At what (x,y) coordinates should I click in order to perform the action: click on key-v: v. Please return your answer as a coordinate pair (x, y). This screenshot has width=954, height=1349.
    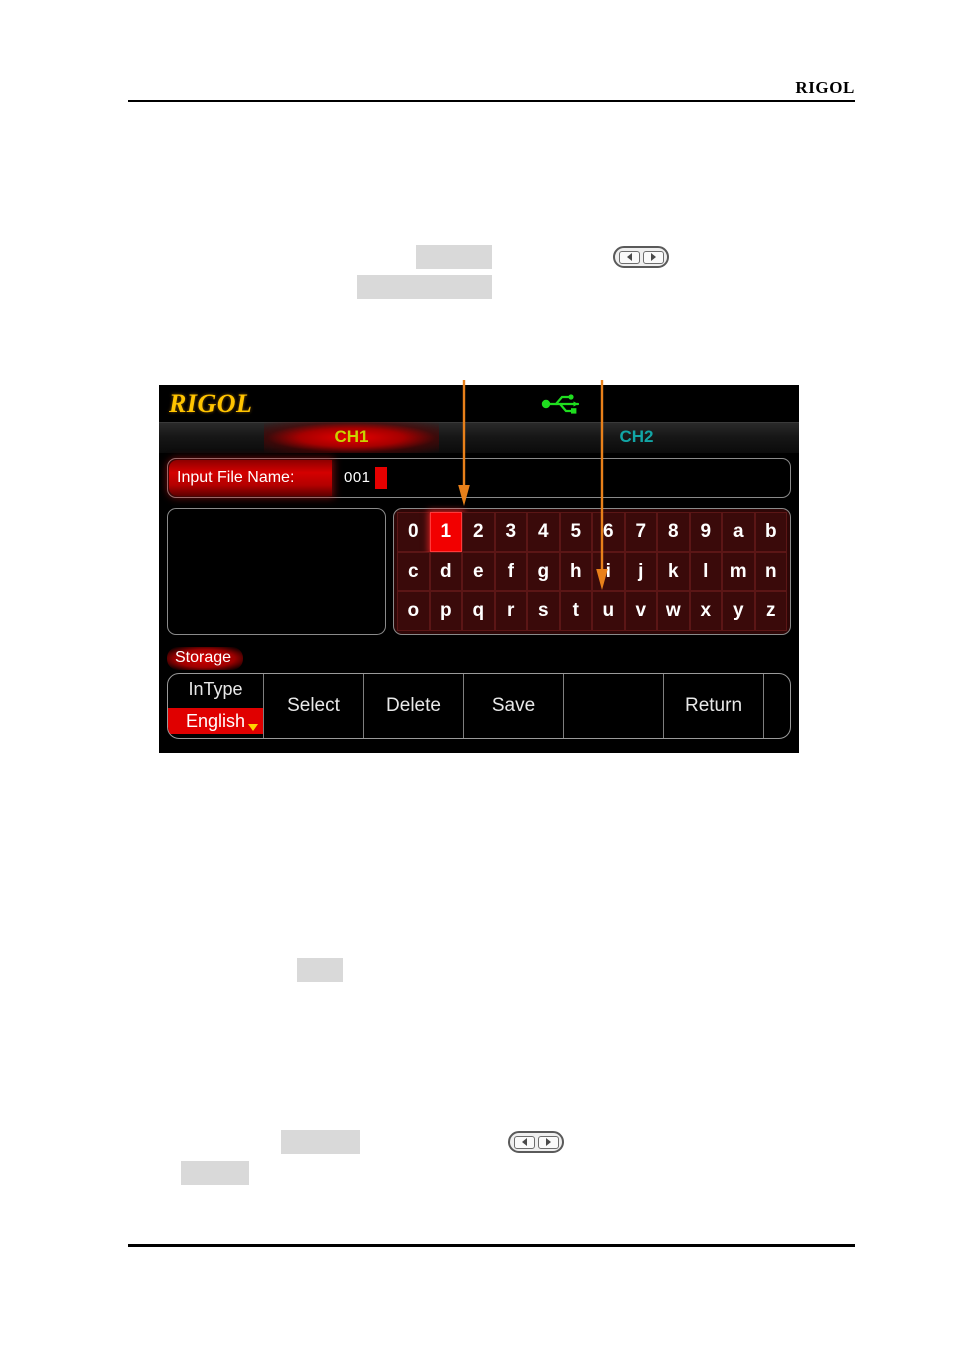
    Looking at the image, I should click on (640, 611).